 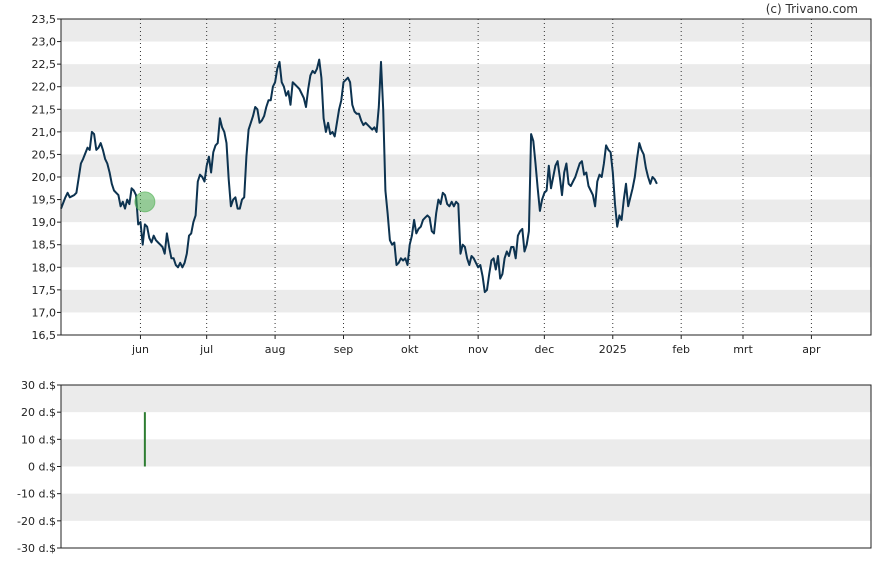 What do you see at coordinates (36, 548) in the screenshot?
I see `dividend-y-tick-label: -30 d.$` at bounding box center [36, 548].